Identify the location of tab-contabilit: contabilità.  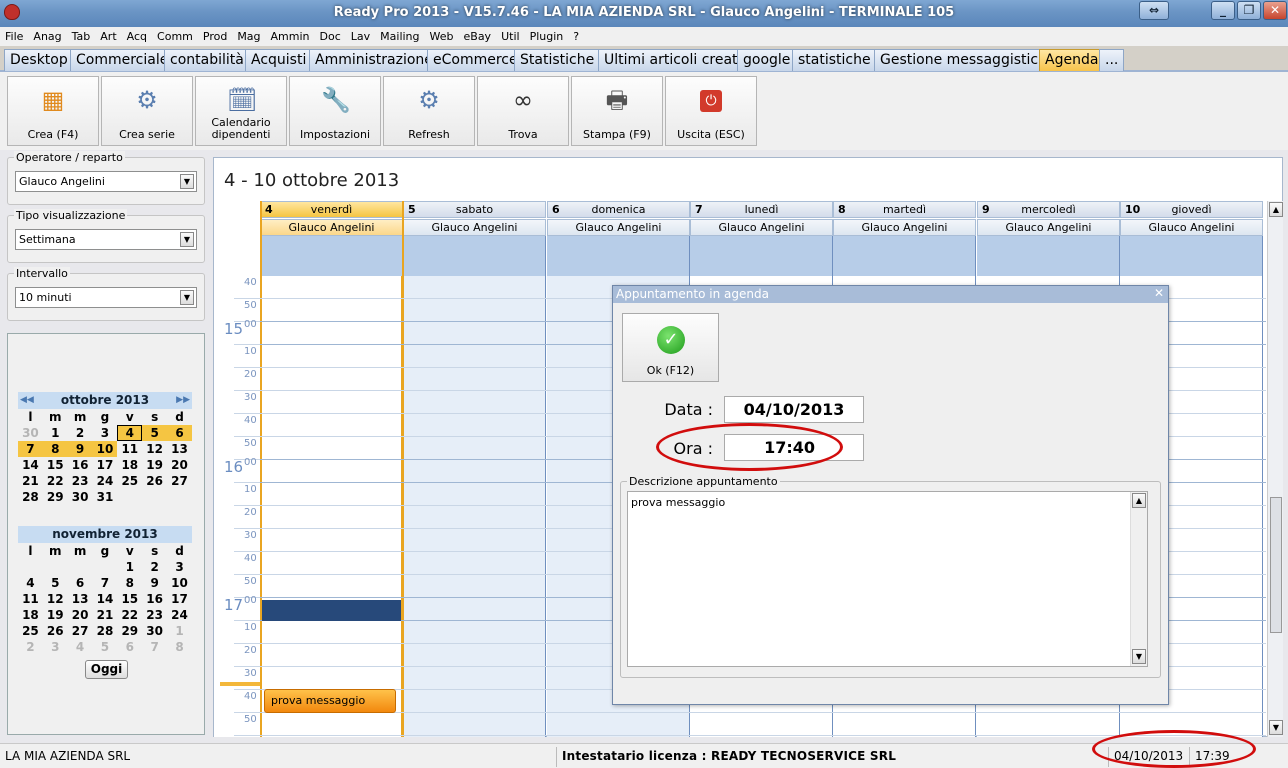
(207, 60).